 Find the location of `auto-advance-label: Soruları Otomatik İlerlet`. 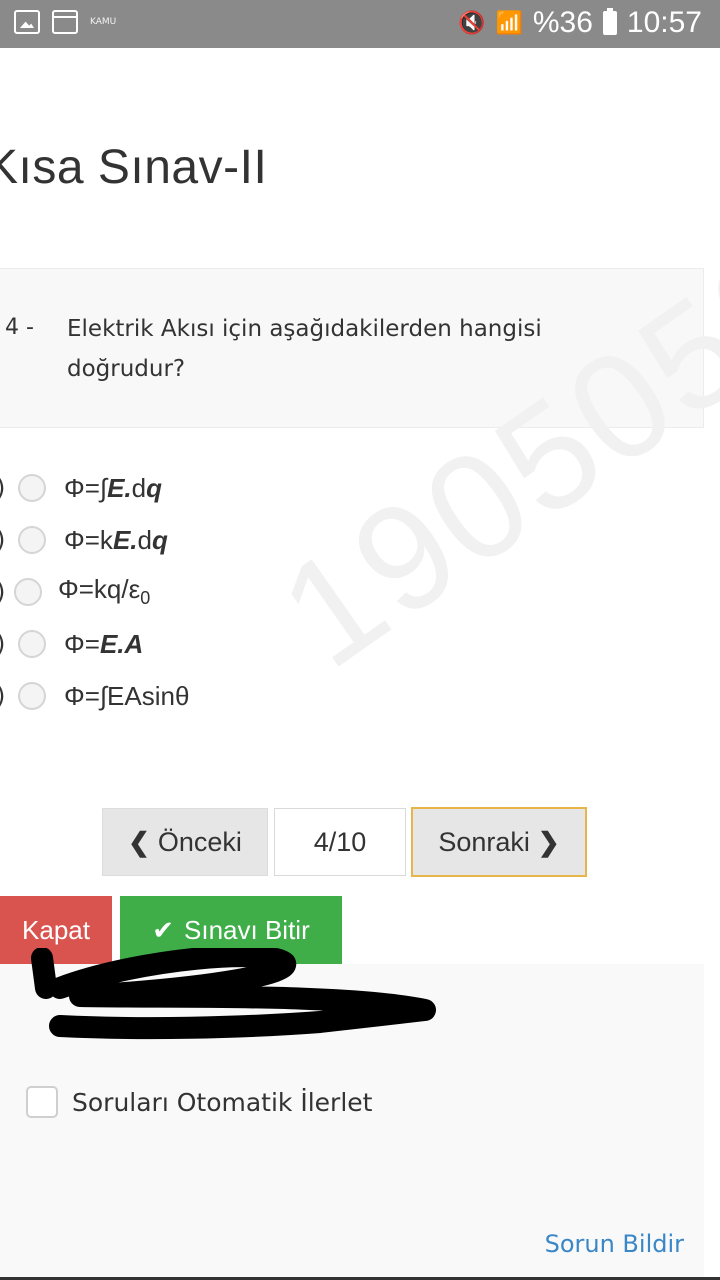

auto-advance-label: Soruları Otomatik İlerlet is located at coordinates (222, 1102).